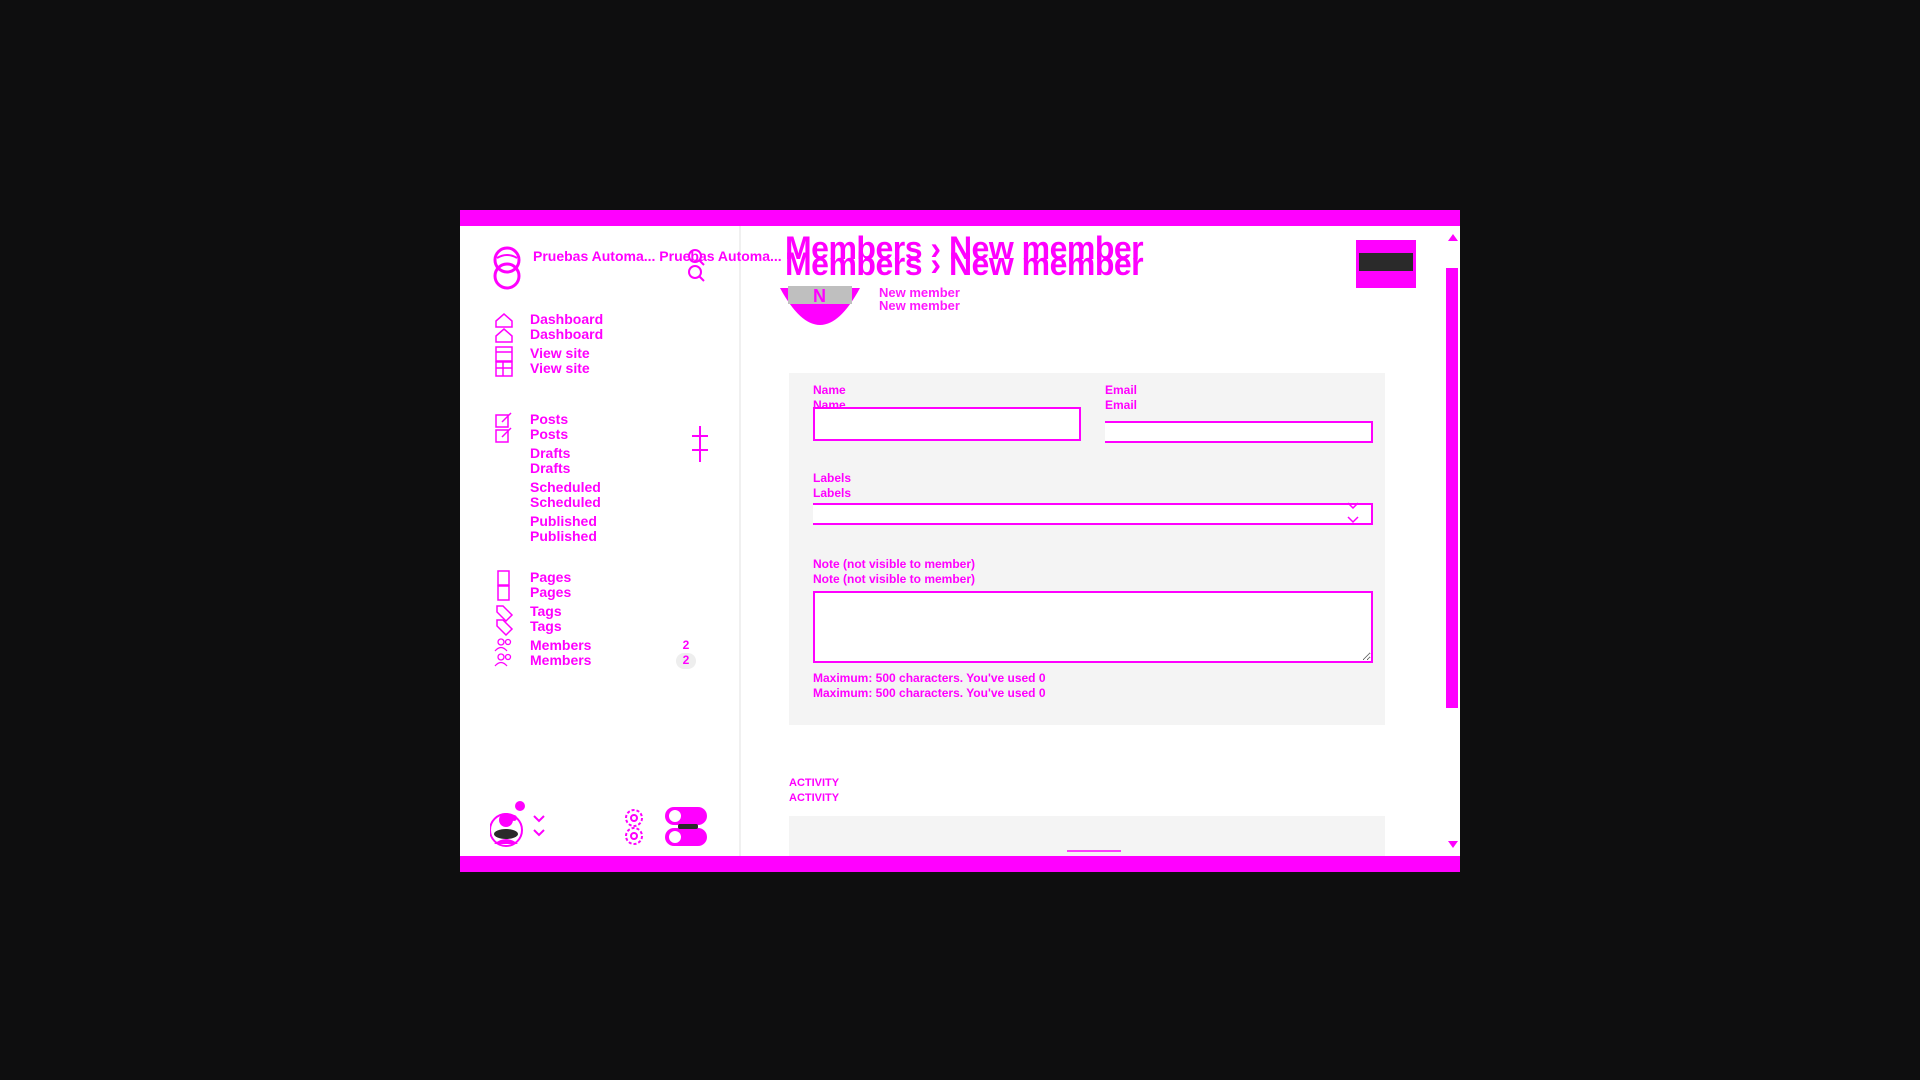  Describe the element at coordinates (1452, 488) in the screenshot. I see `scroll-thumb` at that location.